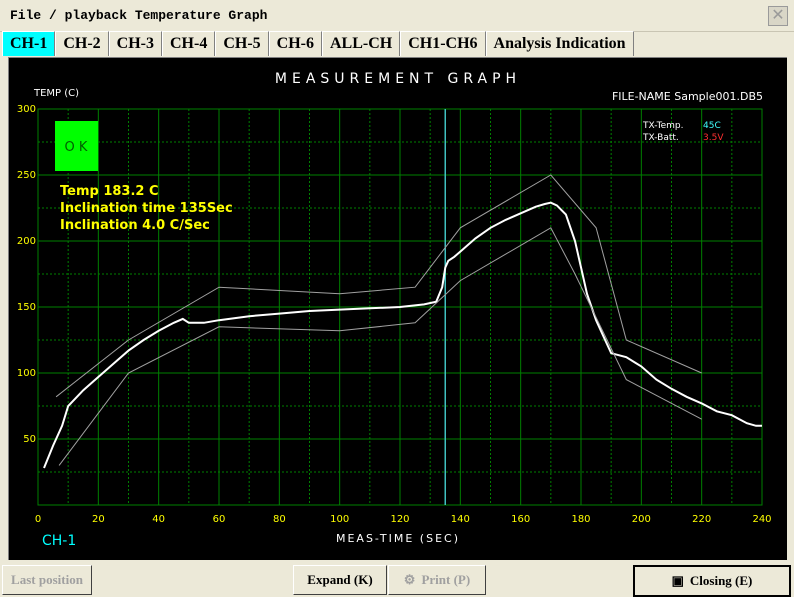 The width and height of the screenshot is (794, 597). Describe the element at coordinates (687, 96) in the screenshot. I see `file-name: FILE-NAME Sample001.DB5` at that location.